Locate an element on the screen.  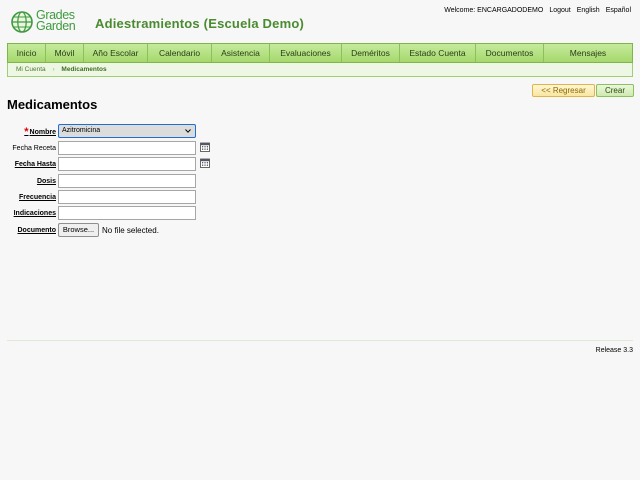
fecha-hasta-input is located at coordinates (127, 164).